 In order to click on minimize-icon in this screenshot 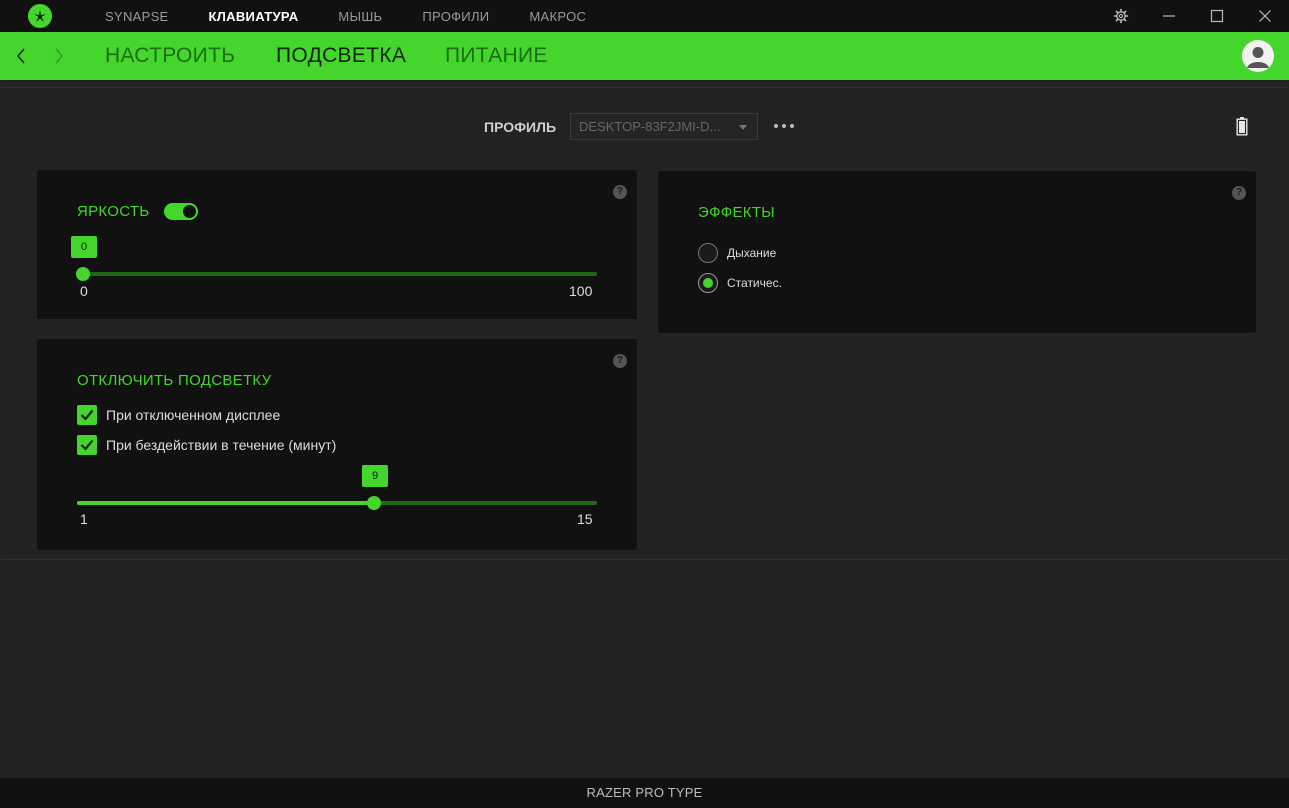, I will do `click(1169, 16)`.